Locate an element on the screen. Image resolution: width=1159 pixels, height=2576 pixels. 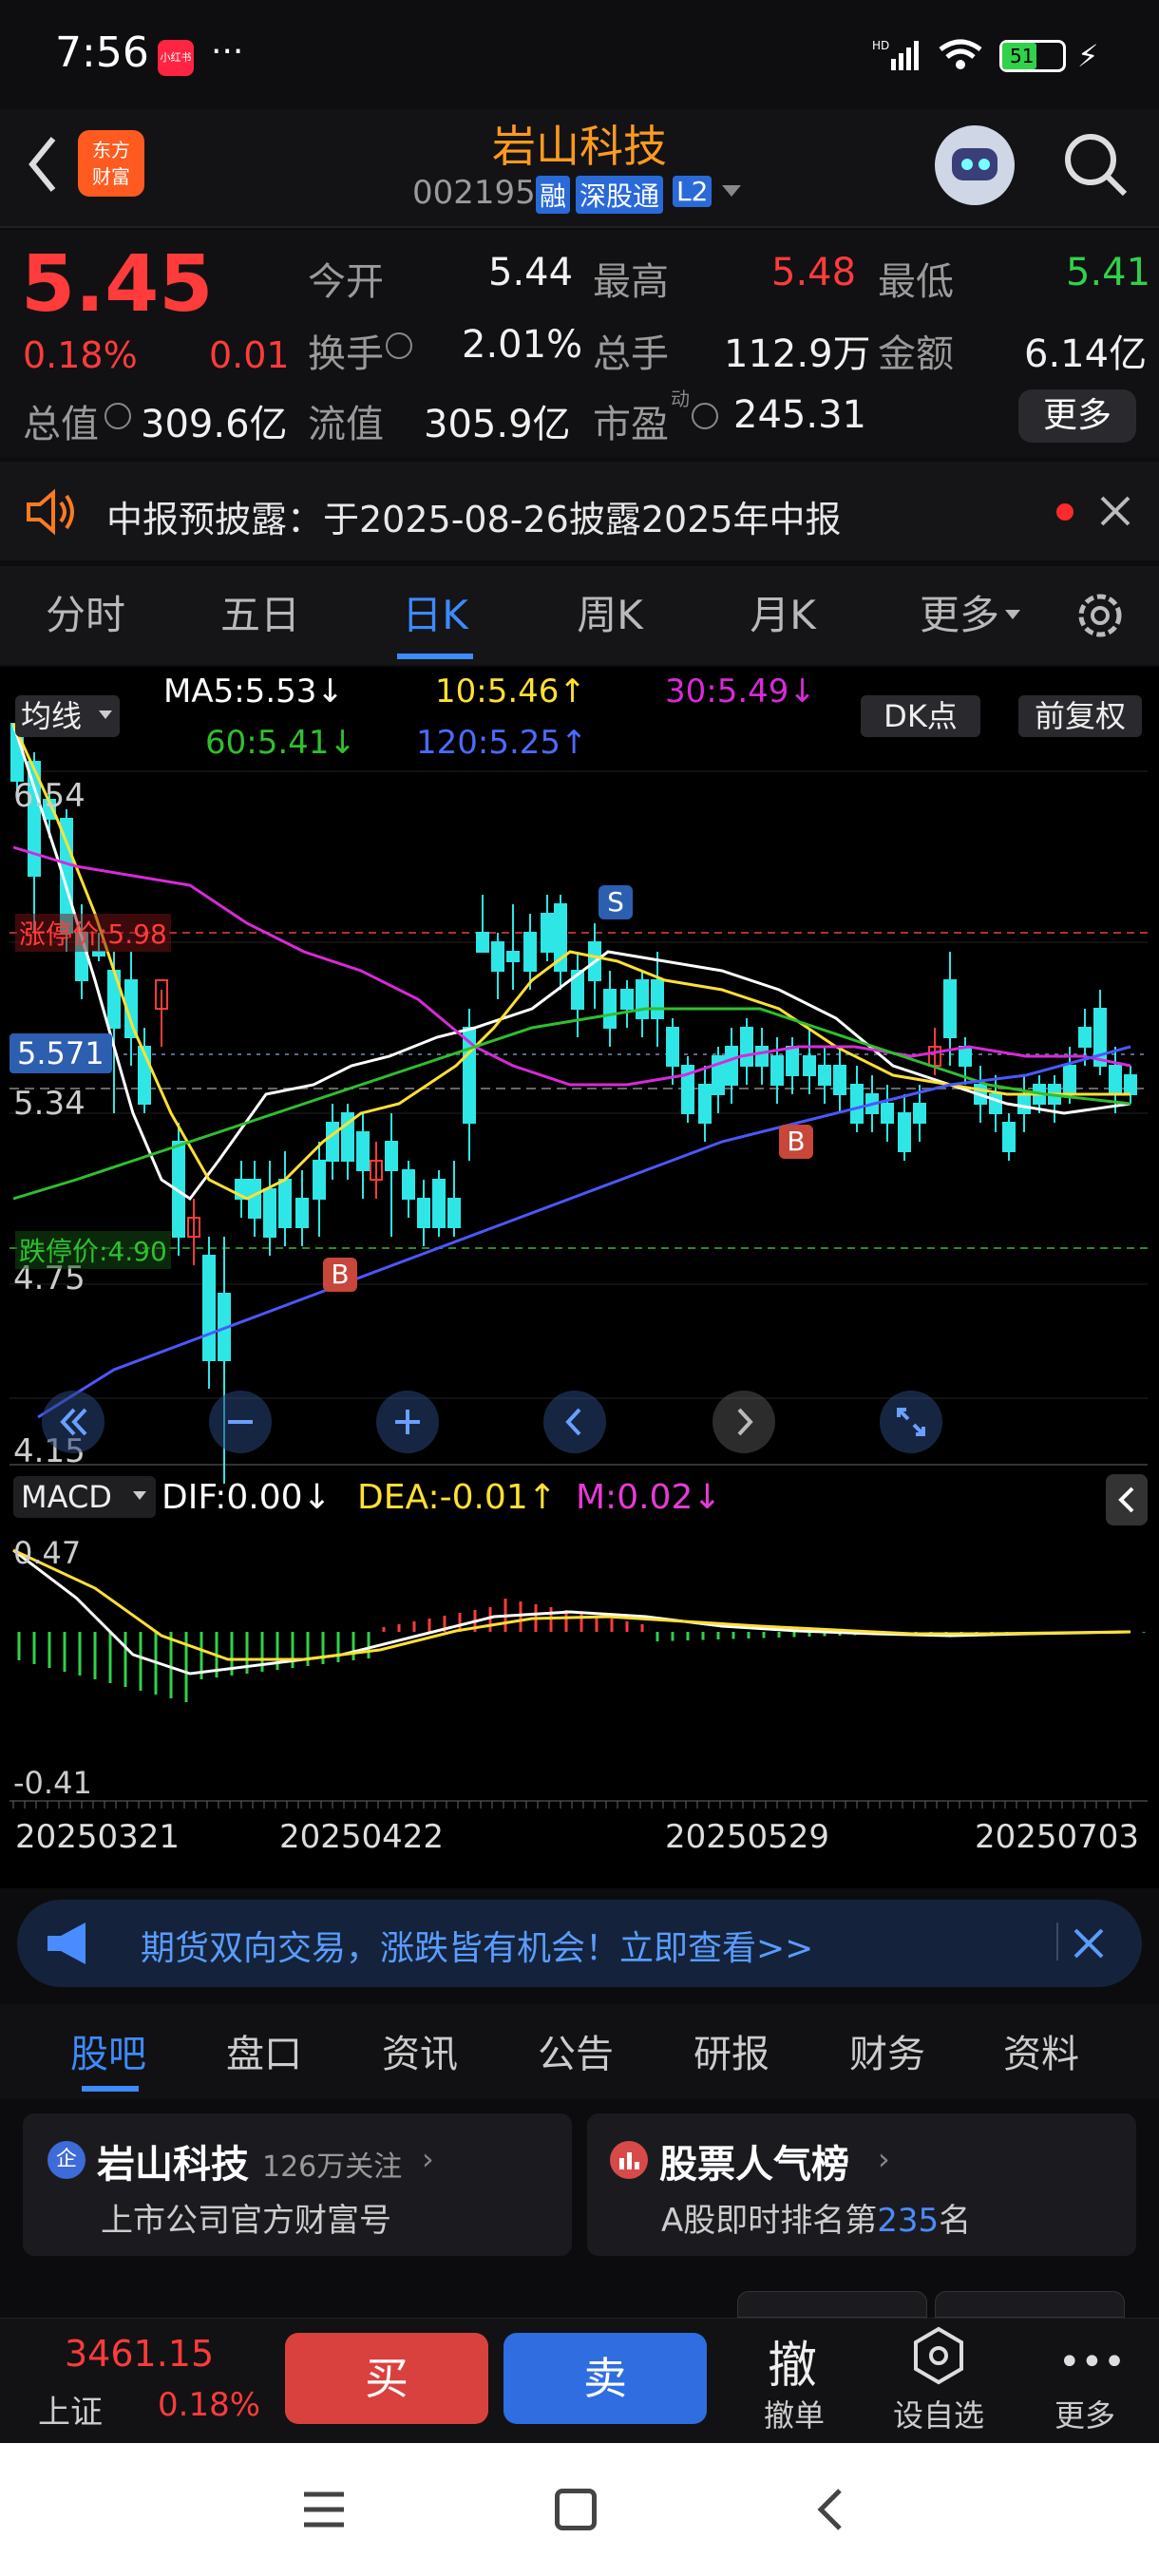
more-label: 更多 is located at coordinates (1084, 2413).